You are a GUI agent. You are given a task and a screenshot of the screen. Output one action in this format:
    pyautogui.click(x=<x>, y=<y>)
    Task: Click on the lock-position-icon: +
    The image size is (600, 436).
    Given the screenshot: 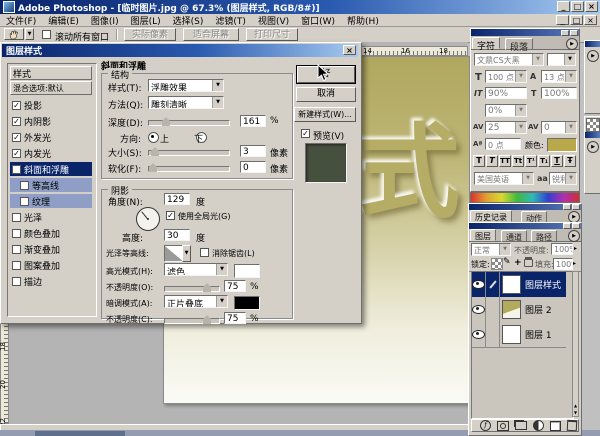 What is the action you would take?
    pyautogui.click(x=519, y=263)
    